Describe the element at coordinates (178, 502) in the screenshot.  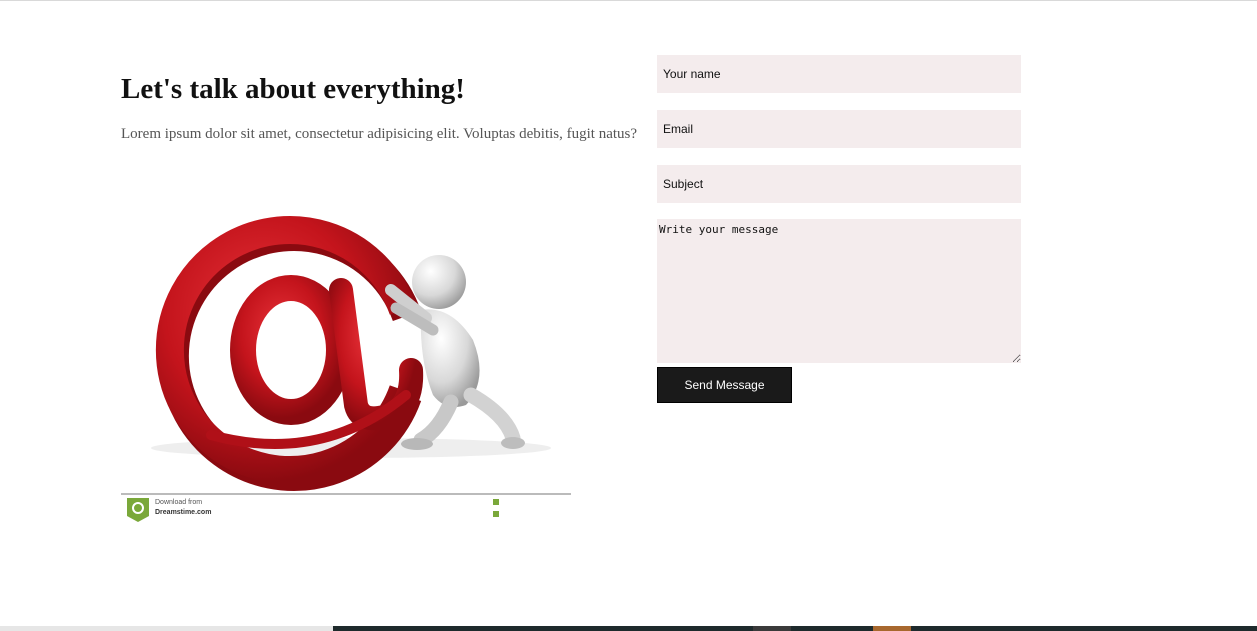
I see `watermark-label: Download from` at that location.